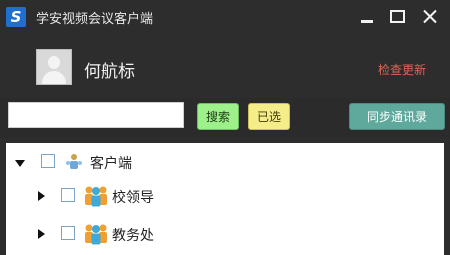  I want to click on avatar-body-shape, so click(54, 77).